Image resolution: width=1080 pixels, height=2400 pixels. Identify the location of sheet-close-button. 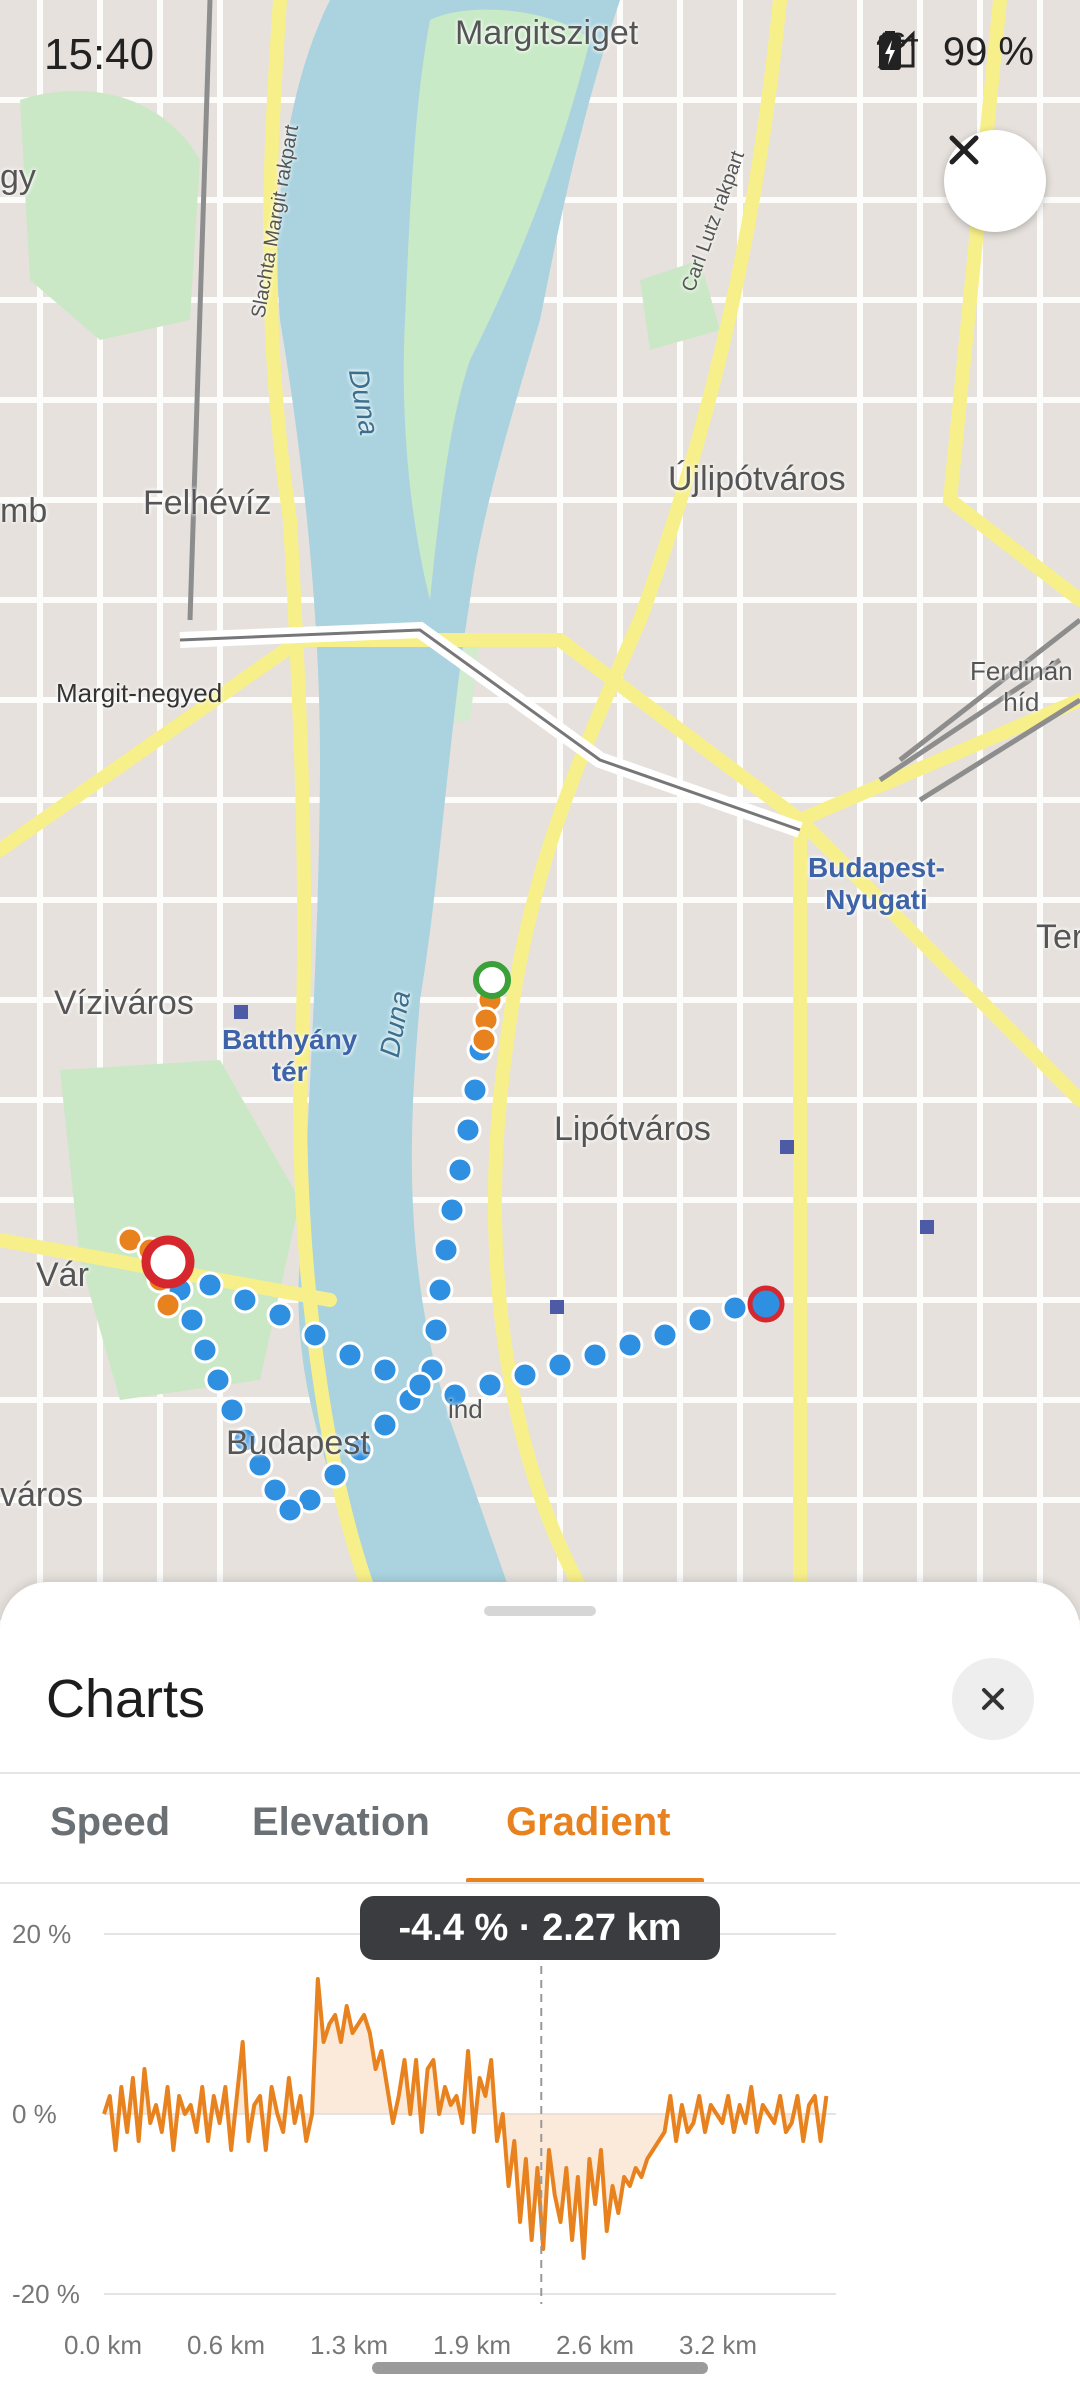
(993, 1699).